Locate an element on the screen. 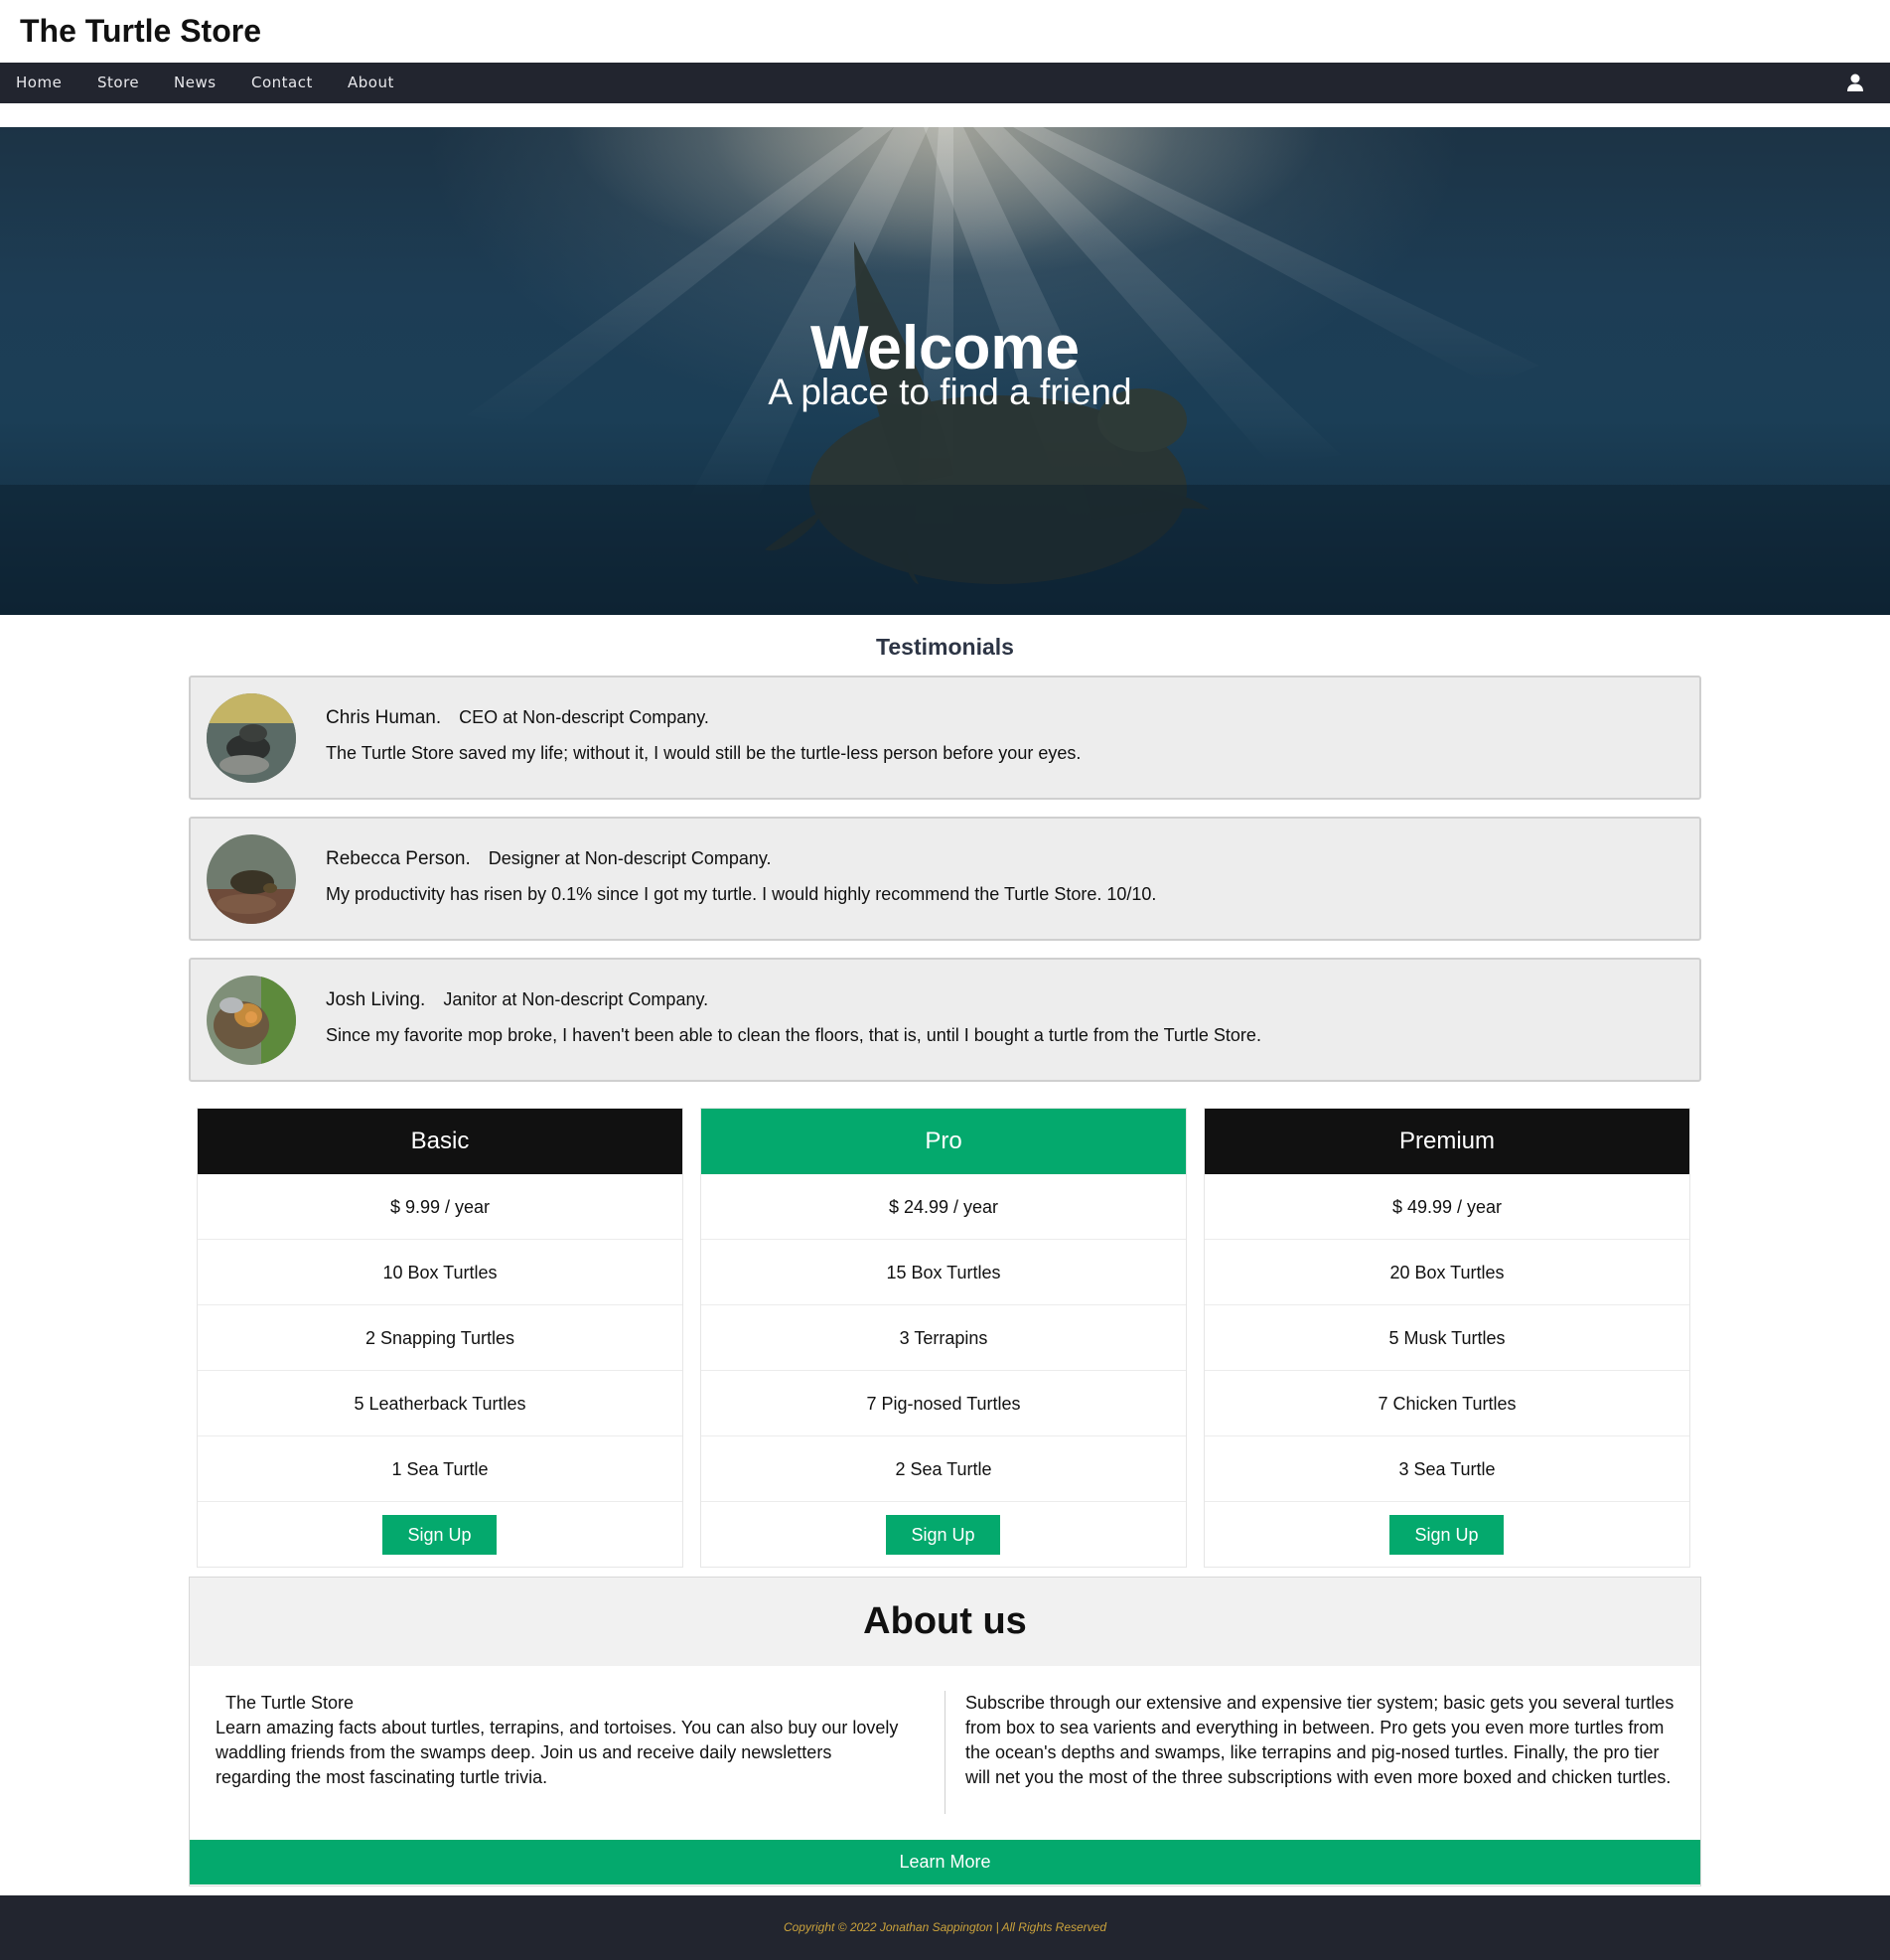 The image size is (1890, 1960). user-icon is located at coordinates (1855, 83).